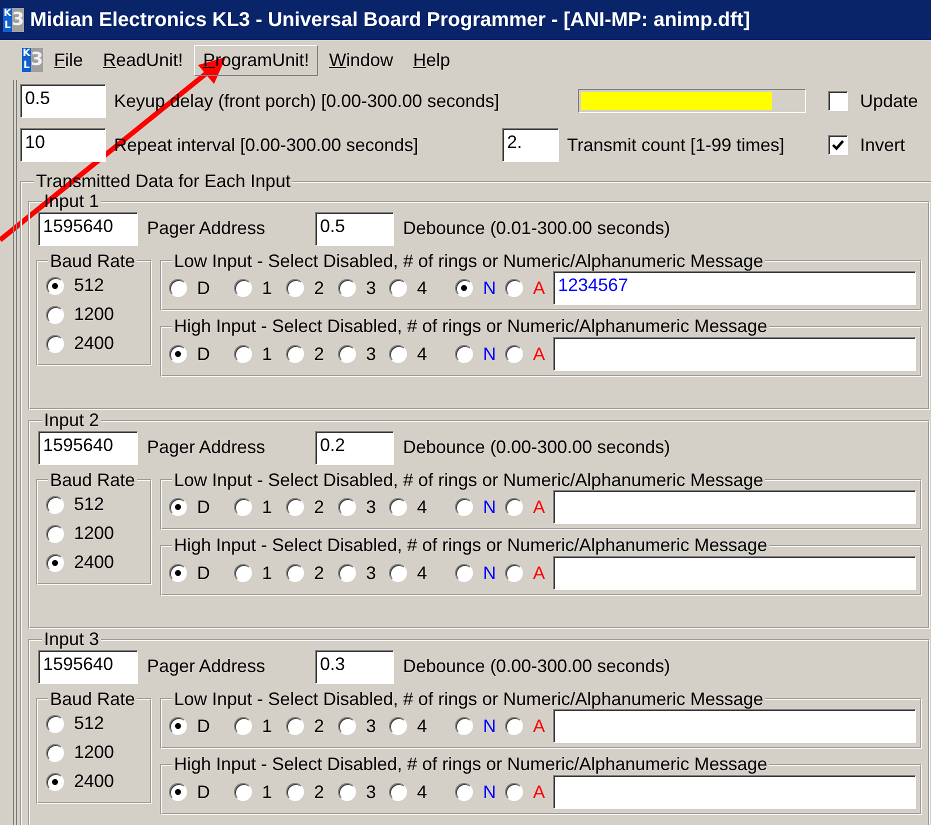 Image resolution: width=931 pixels, height=825 pixels. I want to click on checkbox-label: Invert, so click(883, 145).